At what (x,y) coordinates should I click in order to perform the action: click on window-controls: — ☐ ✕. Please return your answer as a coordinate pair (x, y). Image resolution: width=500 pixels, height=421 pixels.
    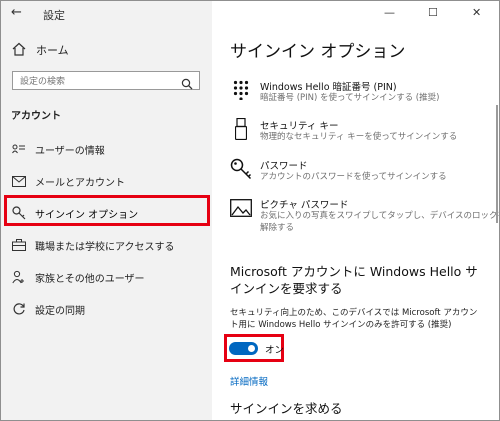
    Looking at the image, I should click on (431, 14).